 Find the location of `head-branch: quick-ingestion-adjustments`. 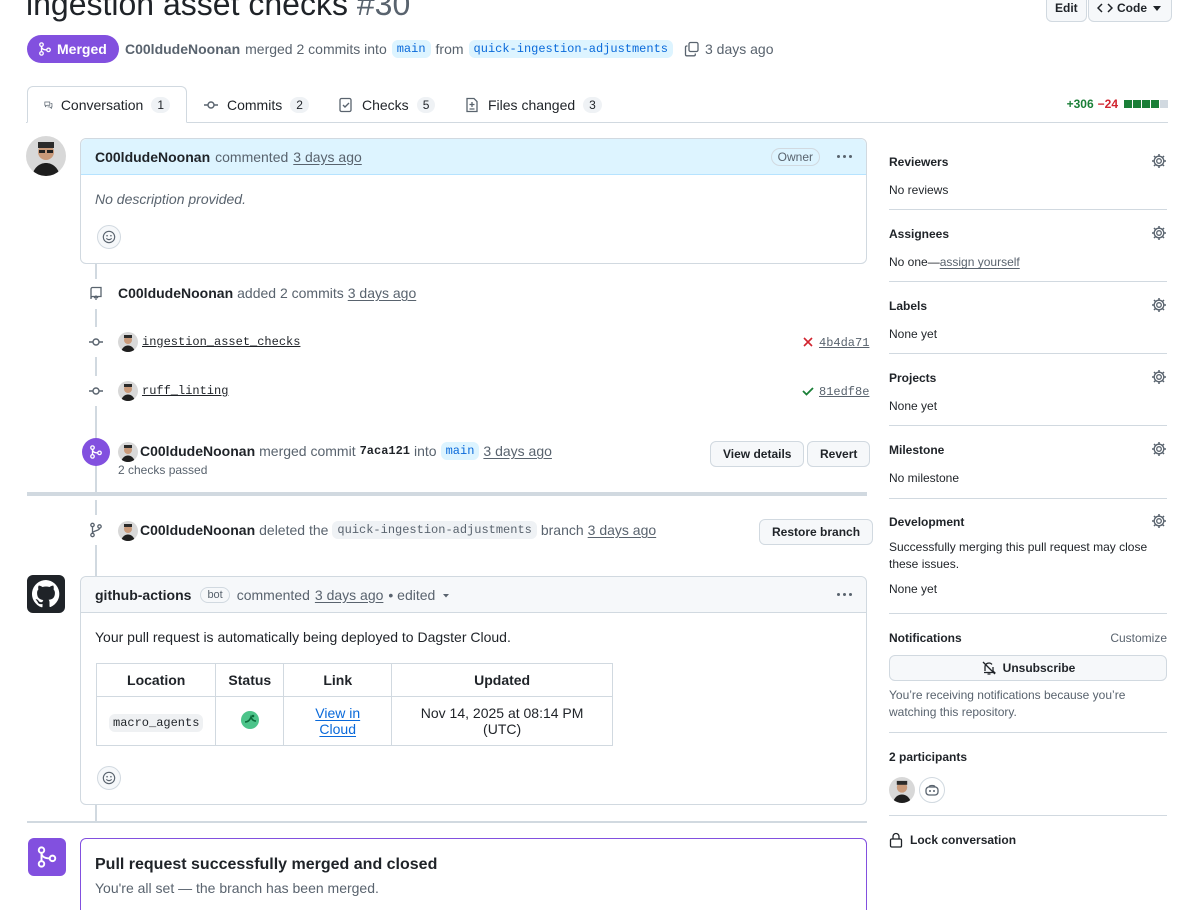

head-branch: quick-ingestion-adjustments is located at coordinates (570, 49).